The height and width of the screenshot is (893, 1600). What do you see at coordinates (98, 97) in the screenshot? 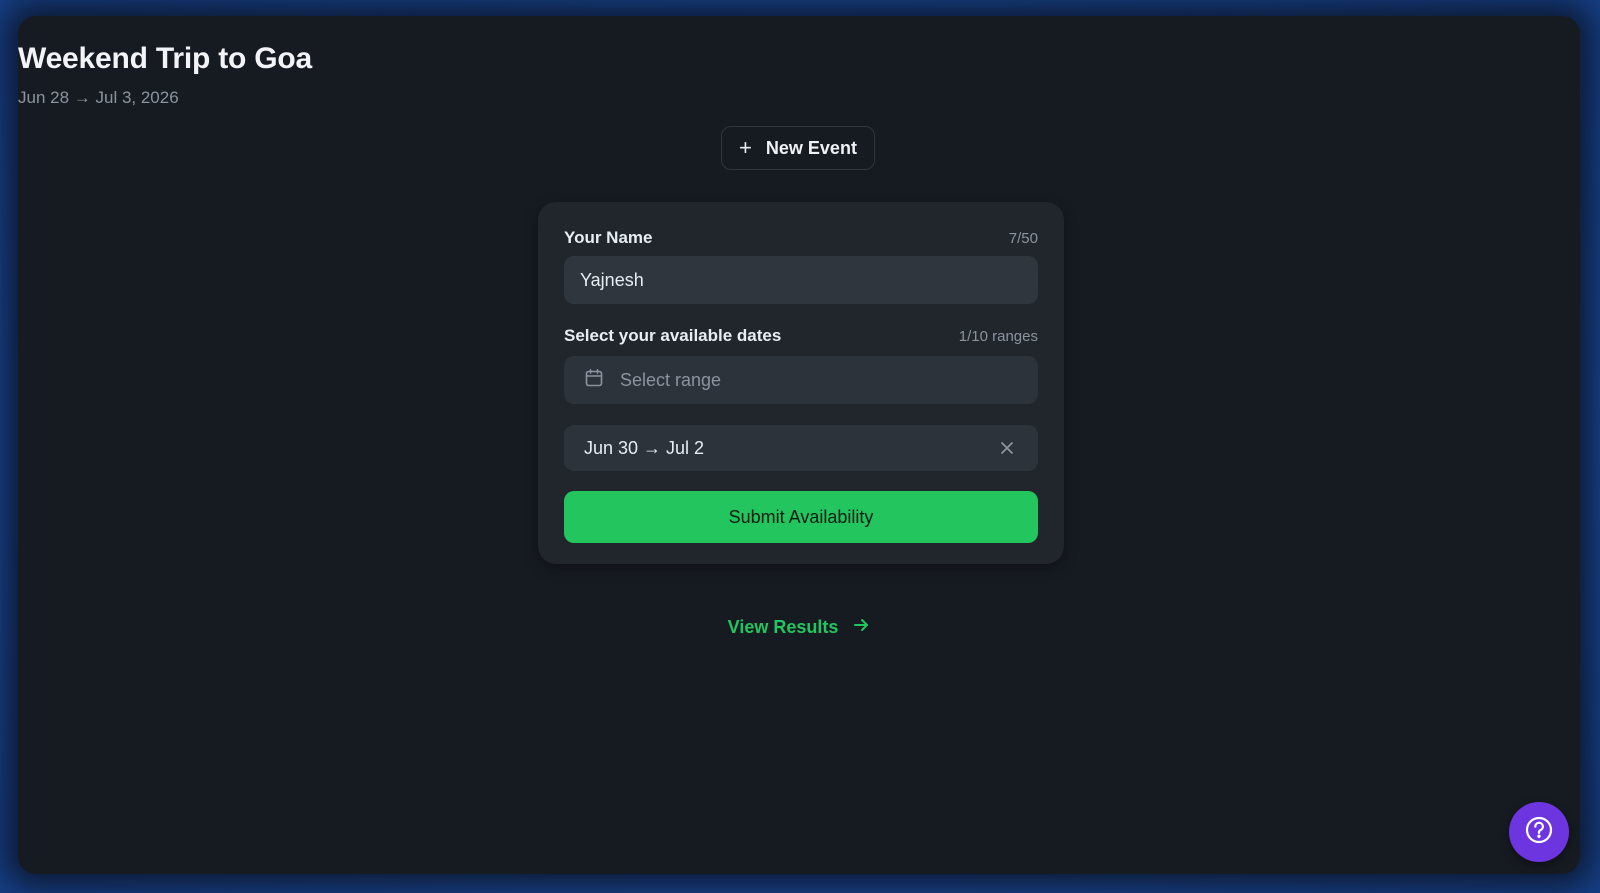
I see `event-date-range: Jun 28 → Jul 3, 2026` at bounding box center [98, 97].